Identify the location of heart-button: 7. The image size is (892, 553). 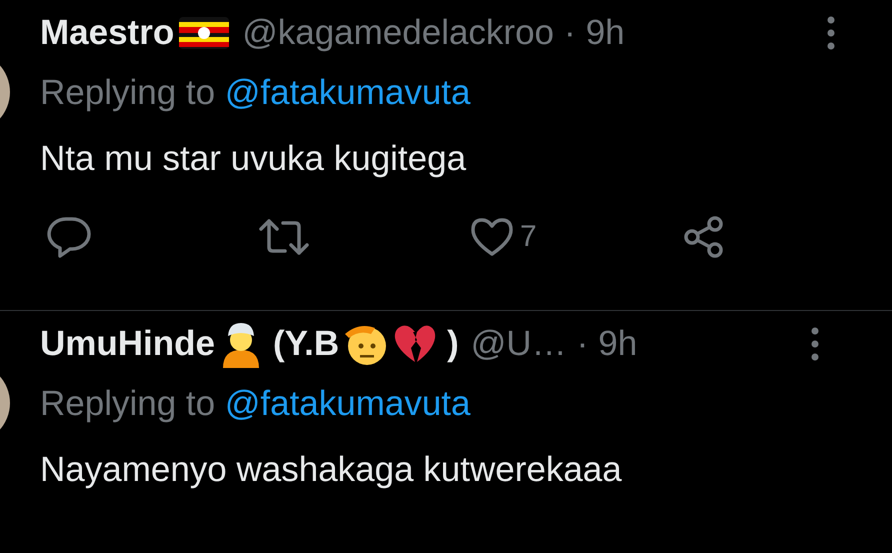
(570, 236).